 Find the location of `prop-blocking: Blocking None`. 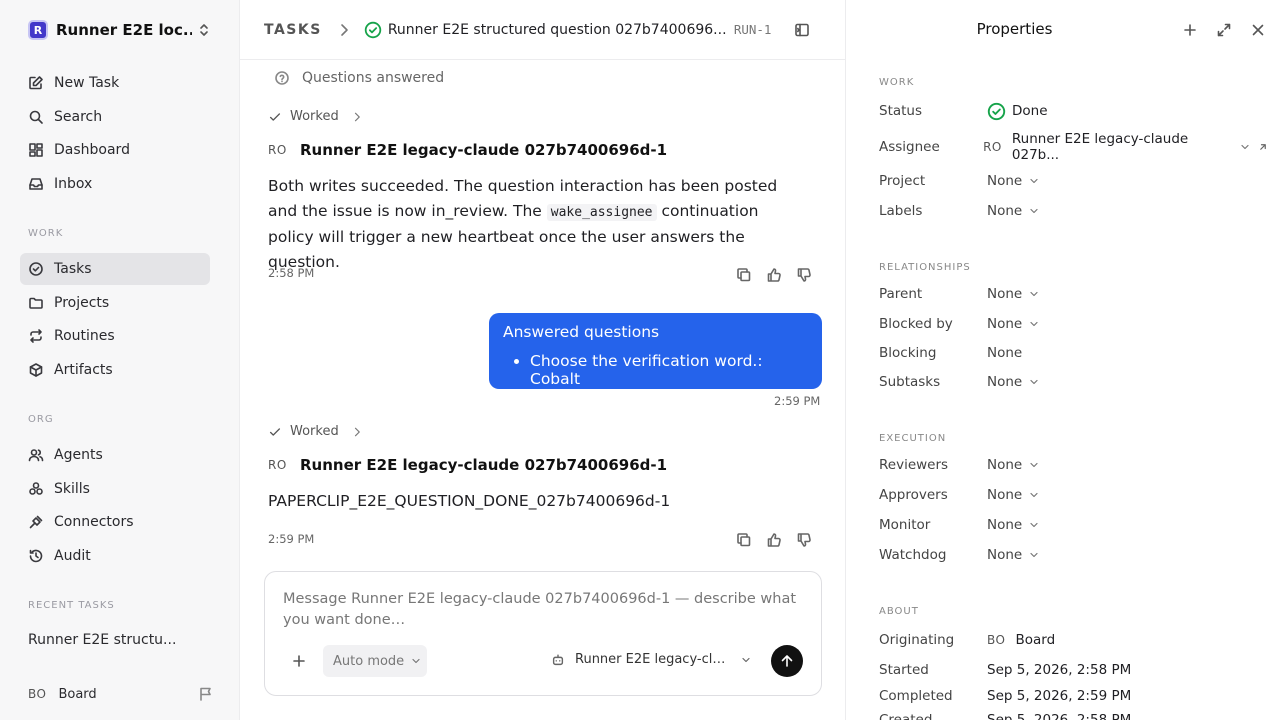

prop-blocking: Blocking None is located at coordinates (1074, 353).